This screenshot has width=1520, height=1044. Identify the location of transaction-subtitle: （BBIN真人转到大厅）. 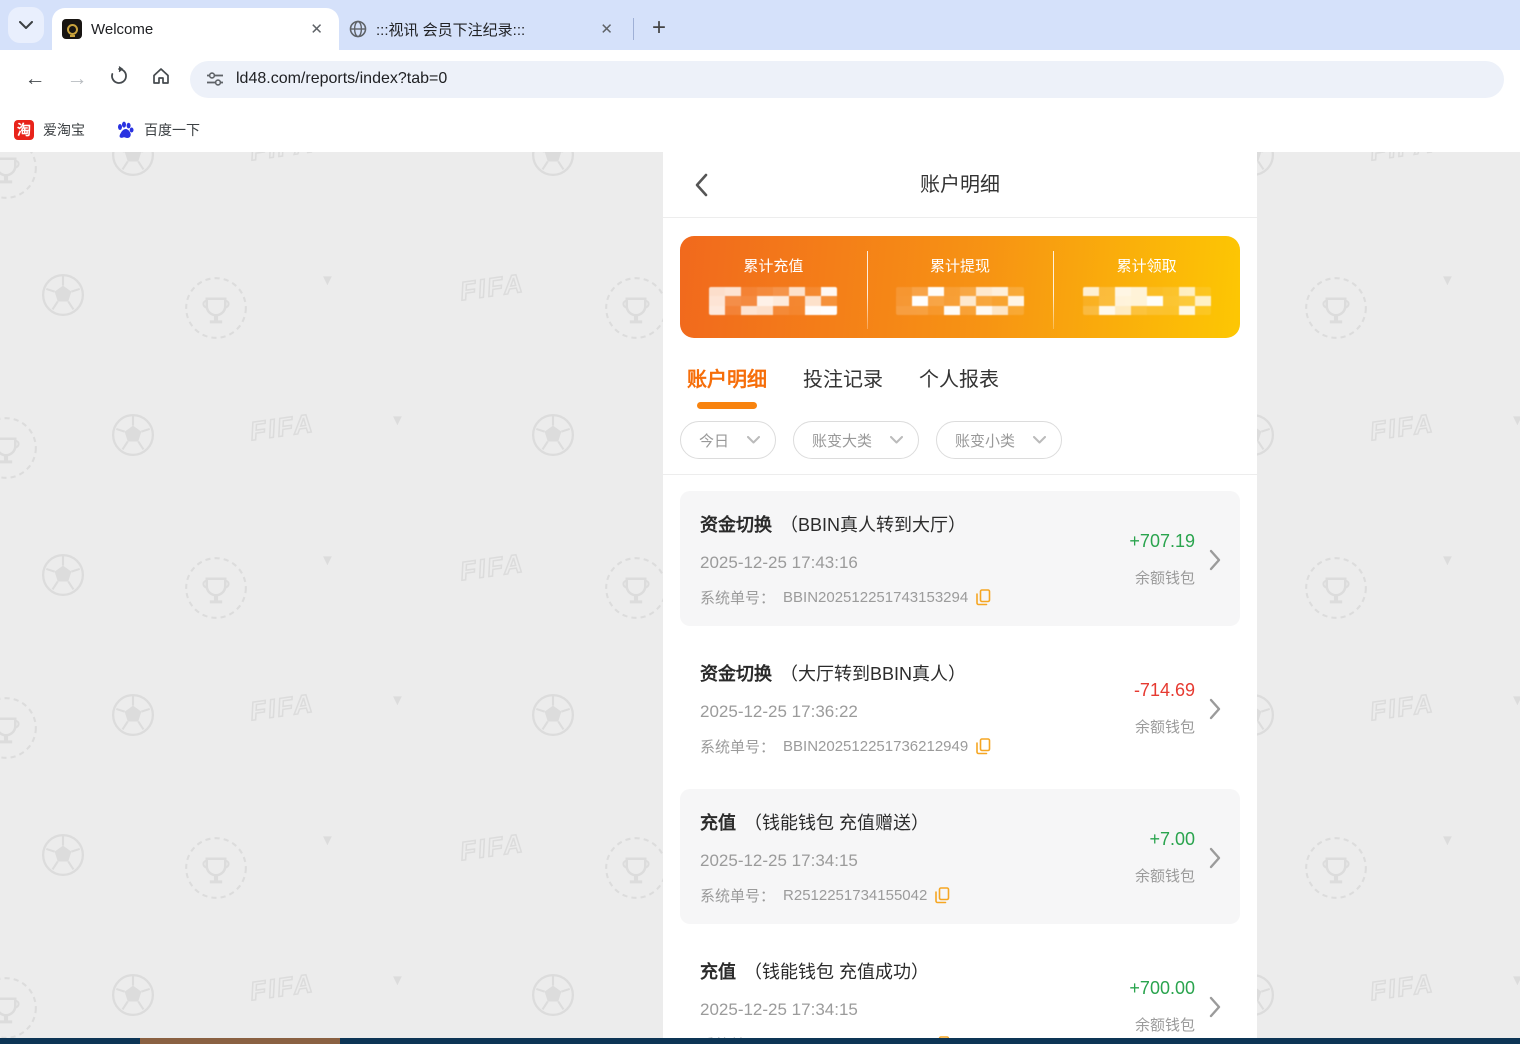
(873, 525).